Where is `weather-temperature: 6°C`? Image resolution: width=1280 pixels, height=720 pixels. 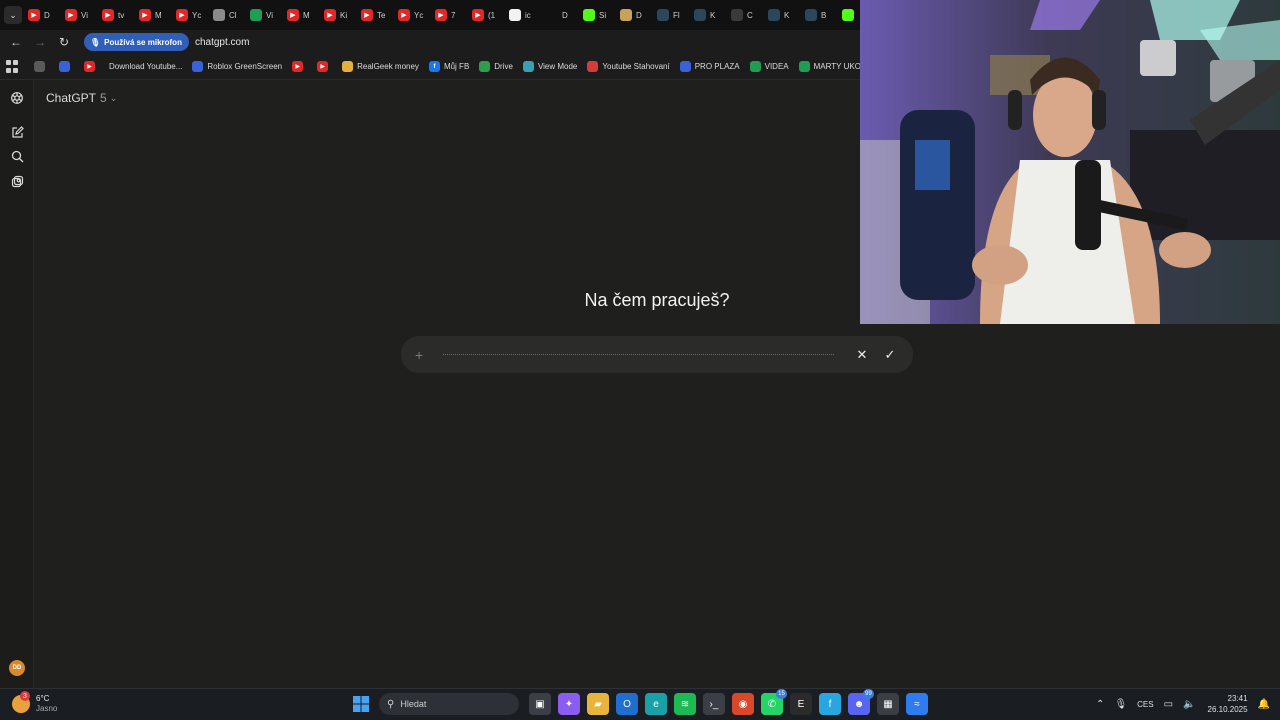
weather-temperature: 6°C is located at coordinates (43, 698).